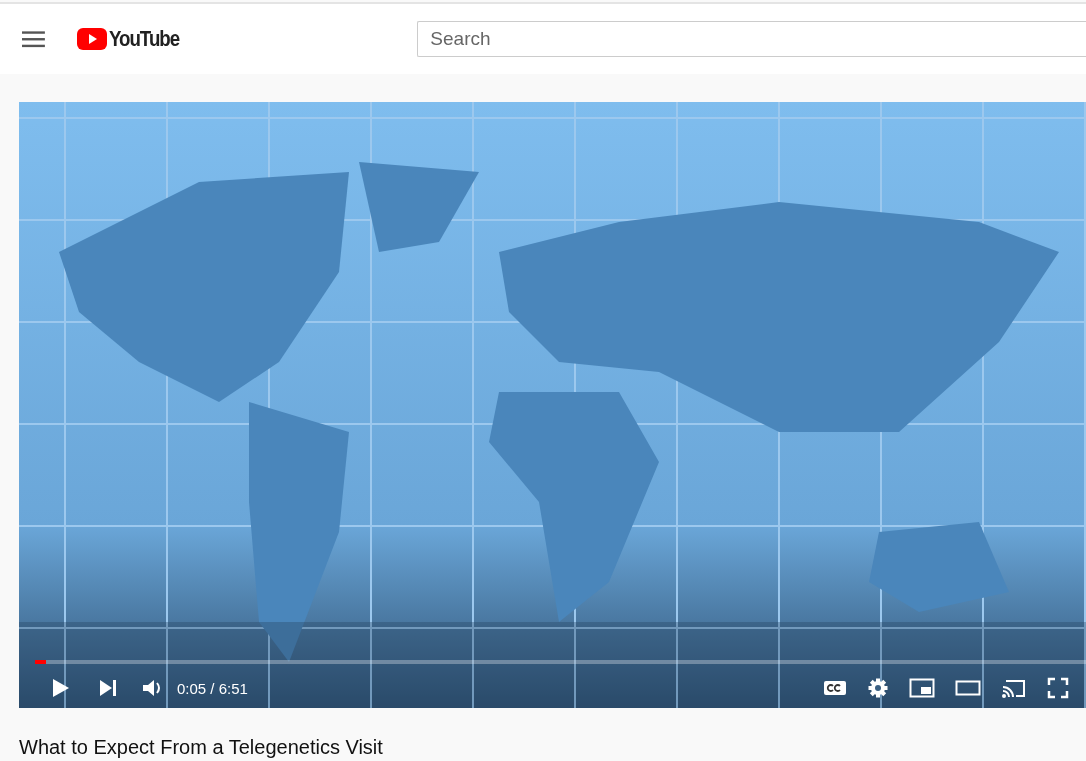  I want to click on video-title: What to Expect From a Telegenetics Visit, so click(201, 747).